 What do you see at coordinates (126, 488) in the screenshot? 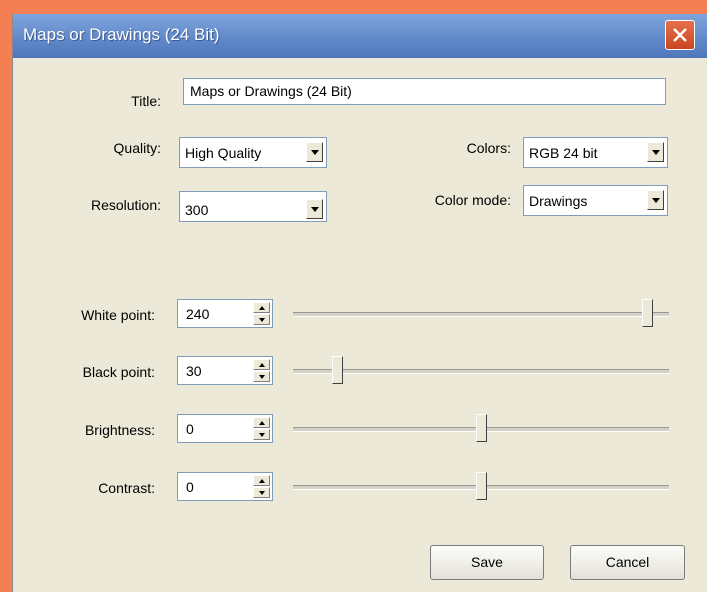
I see `slider-label: Contrast:` at bounding box center [126, 488].